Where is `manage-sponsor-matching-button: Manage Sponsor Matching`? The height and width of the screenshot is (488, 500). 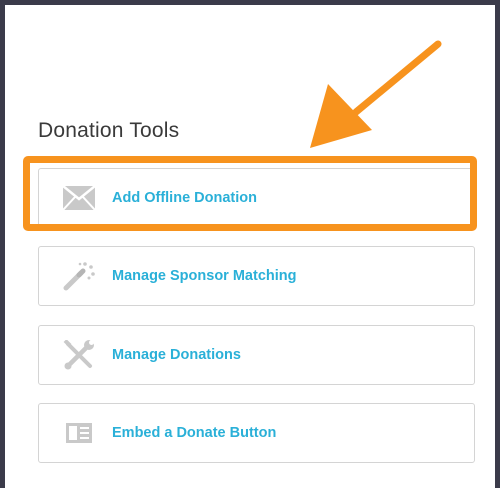 manage-sponsor-matching-button: Manage Sponsor Matching is located at coordinates (256, 276).